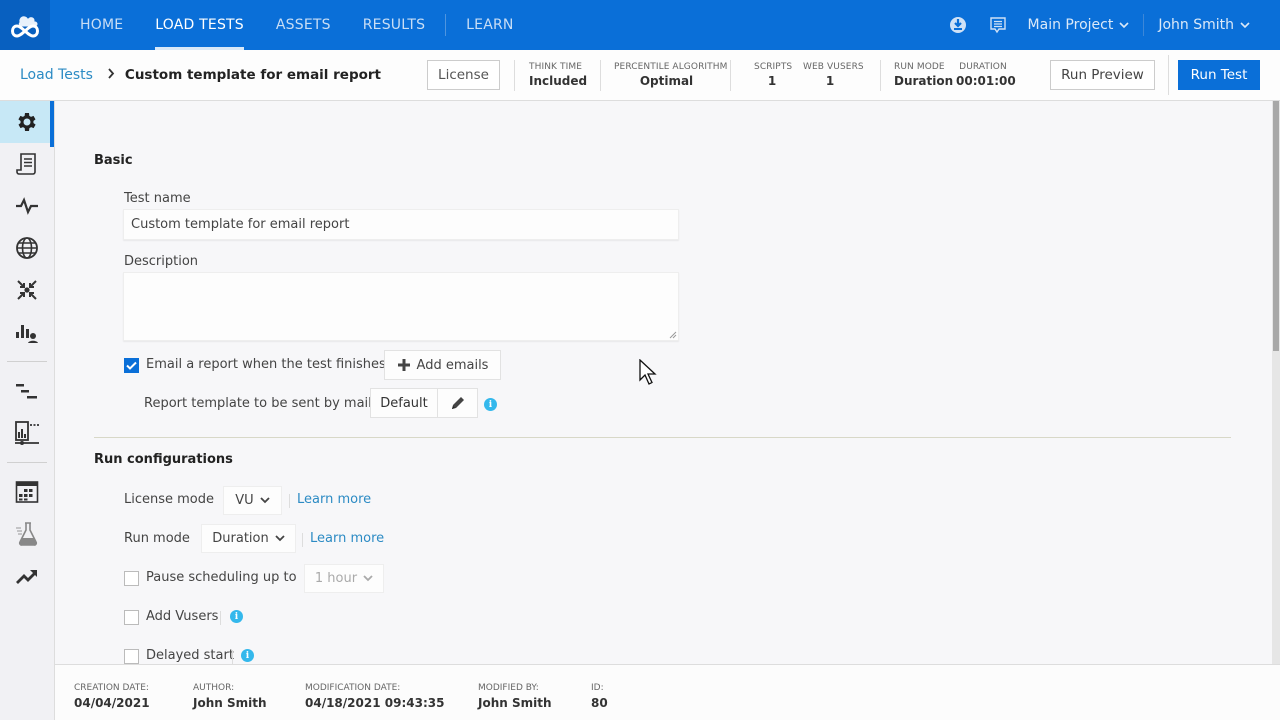 The image size is (1280, 720). I want to click on page-title: Custom template for email report, so click(252, 75).